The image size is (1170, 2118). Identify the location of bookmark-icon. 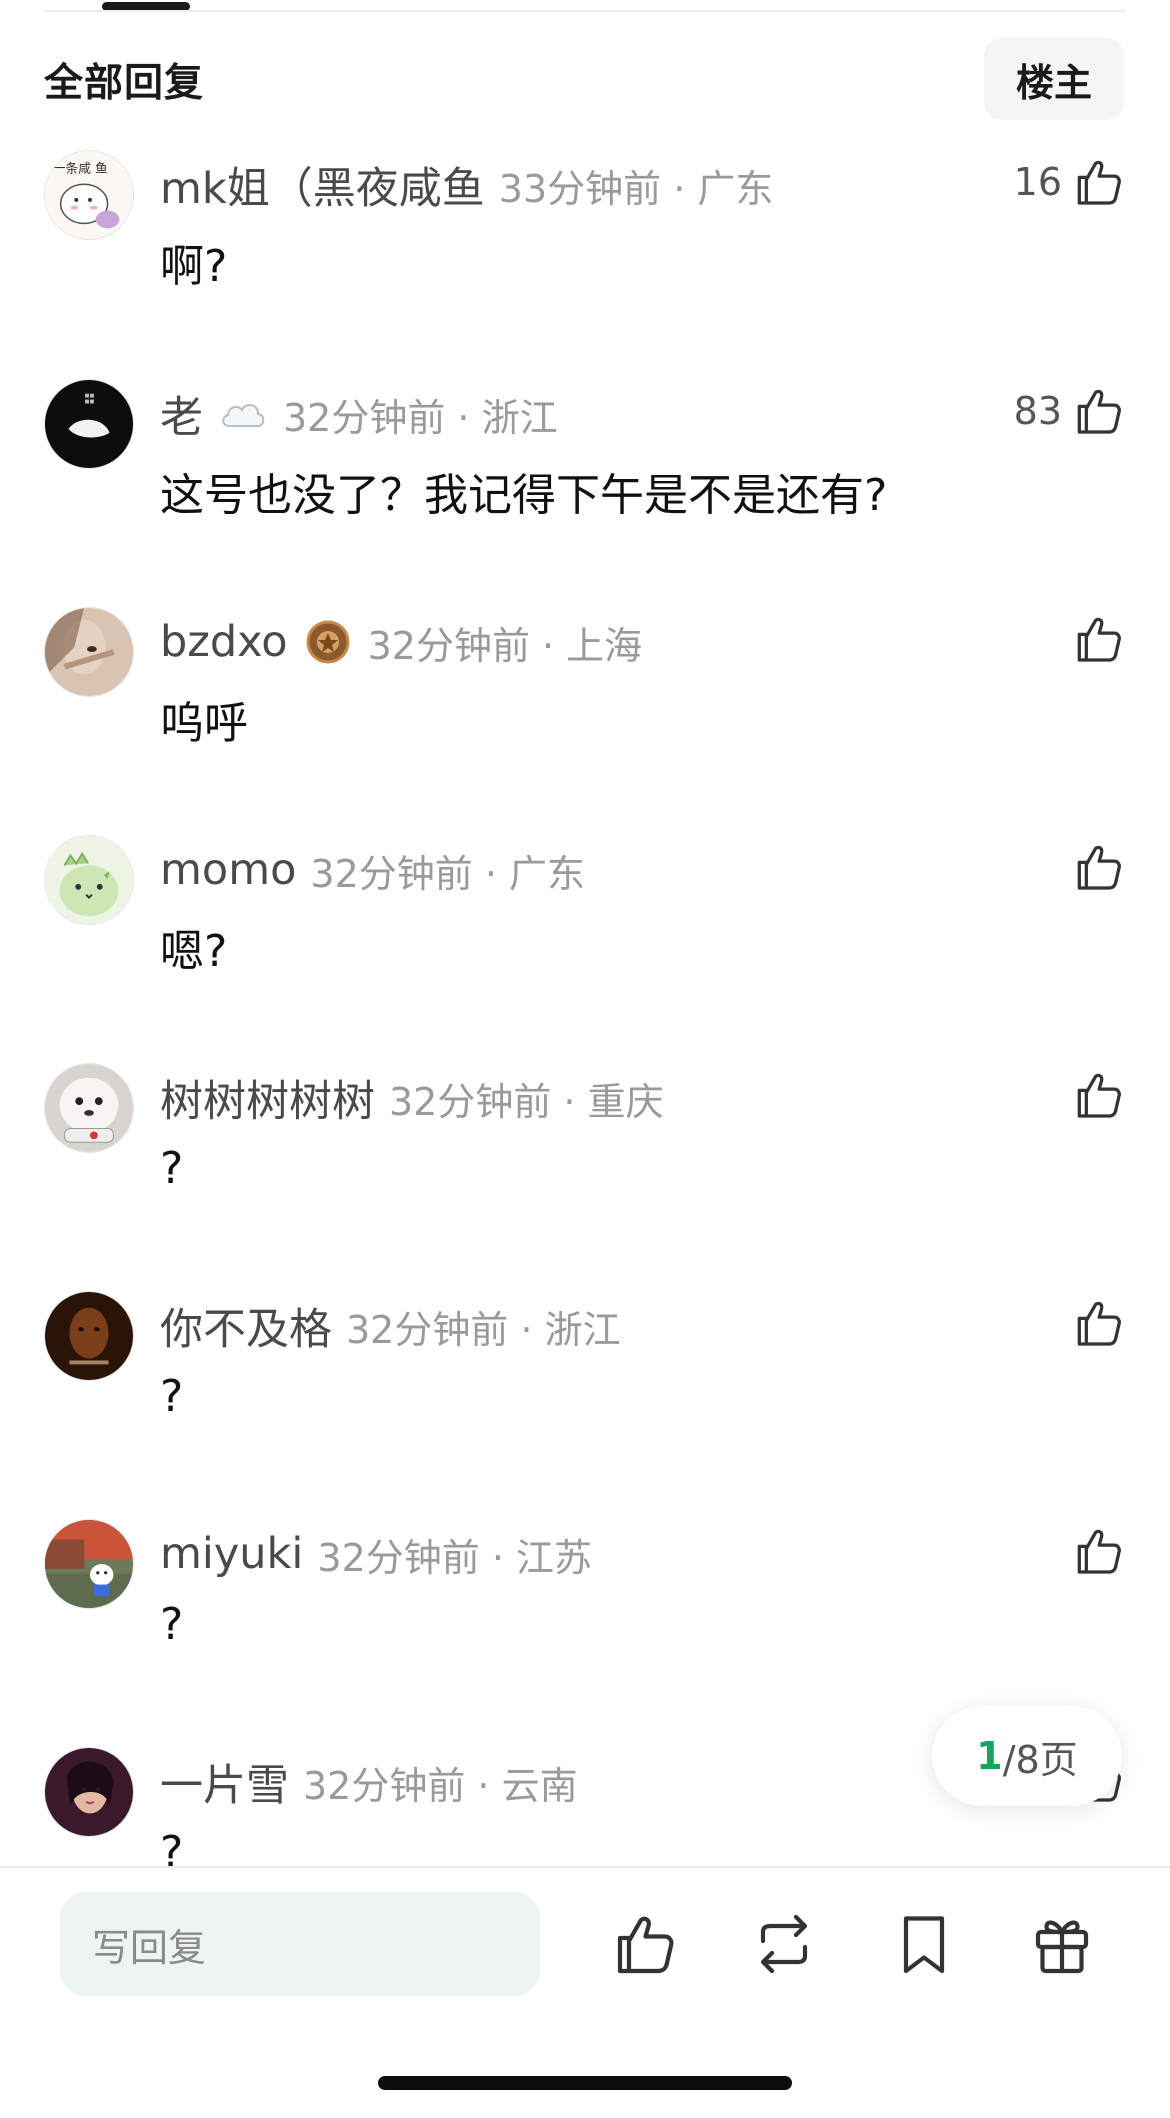
(924, 1944).